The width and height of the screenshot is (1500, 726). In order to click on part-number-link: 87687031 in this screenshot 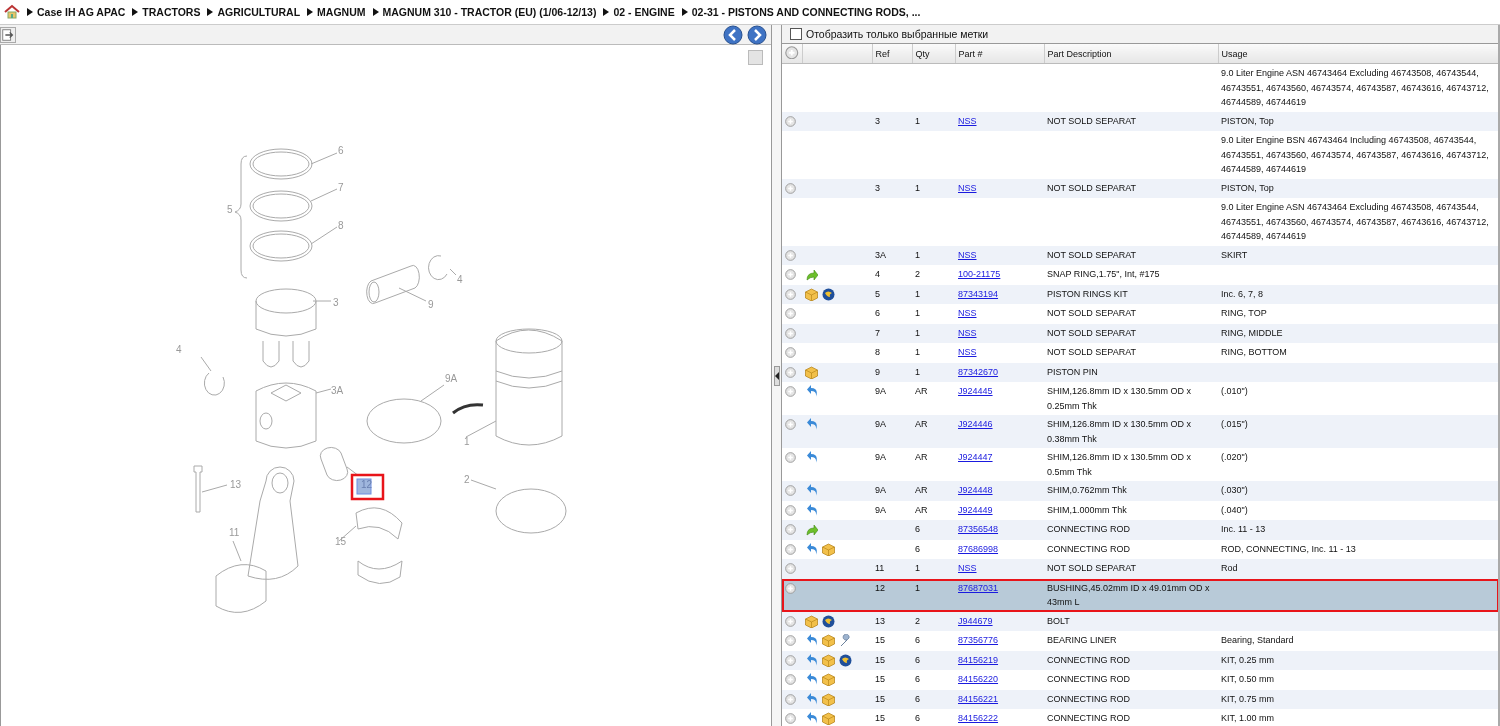, I will do `click(978, 587)`.